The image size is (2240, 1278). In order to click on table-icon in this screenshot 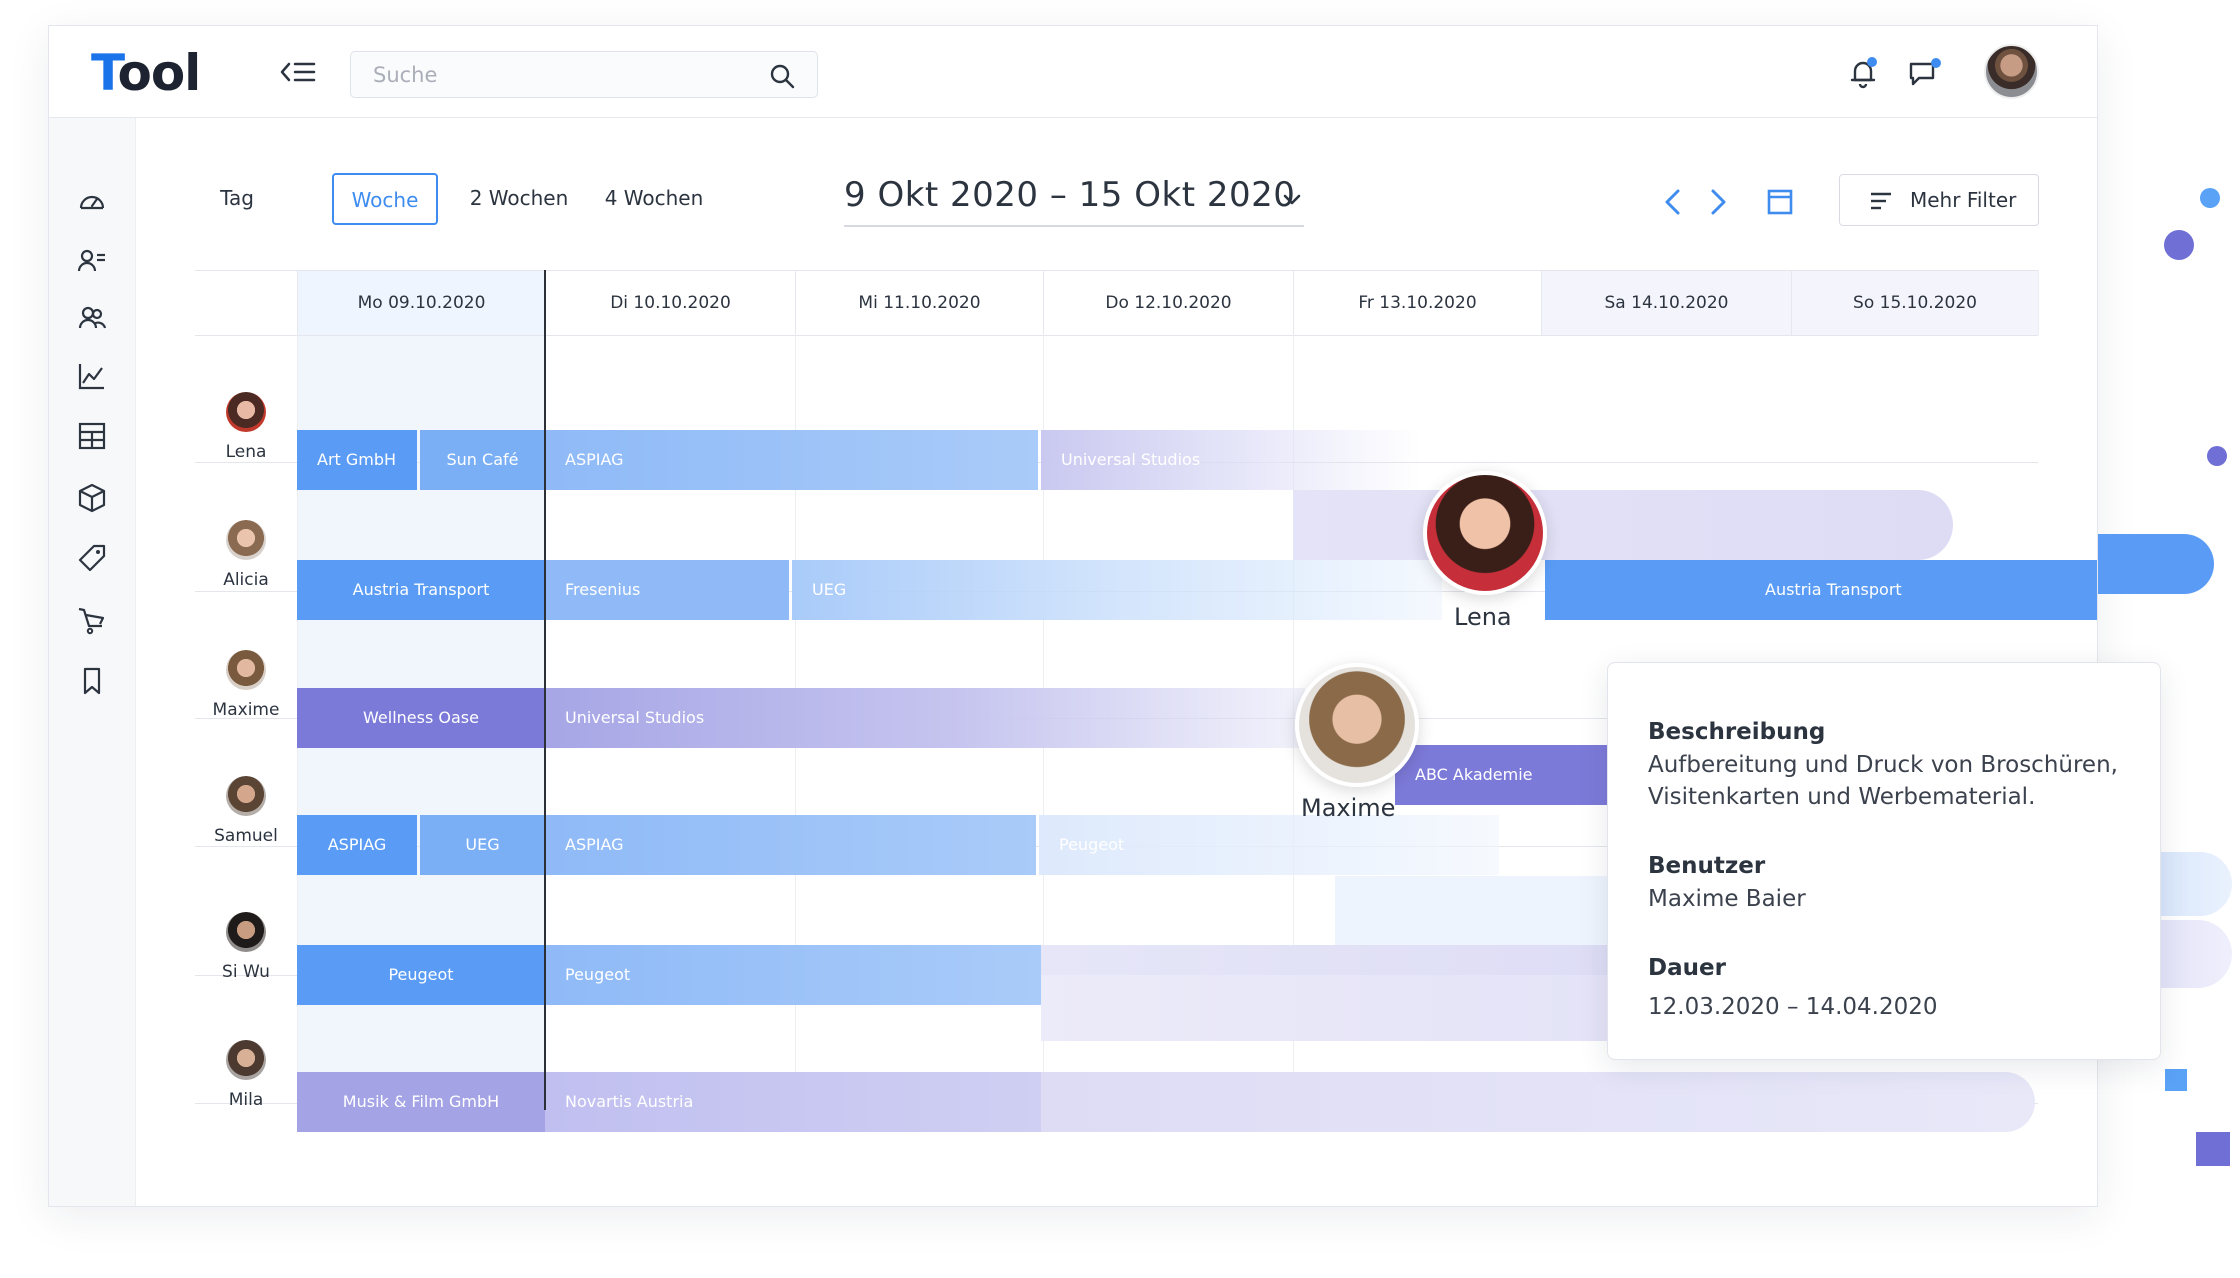, I will do `click(92, 436)`.